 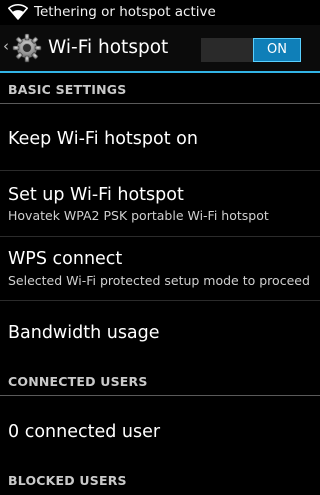 What do you see at coordinates (103, 139) in the screenshot?
I see `pref-title: Keep Wi-Fi hotspot on` at bounding box center [103, 139].